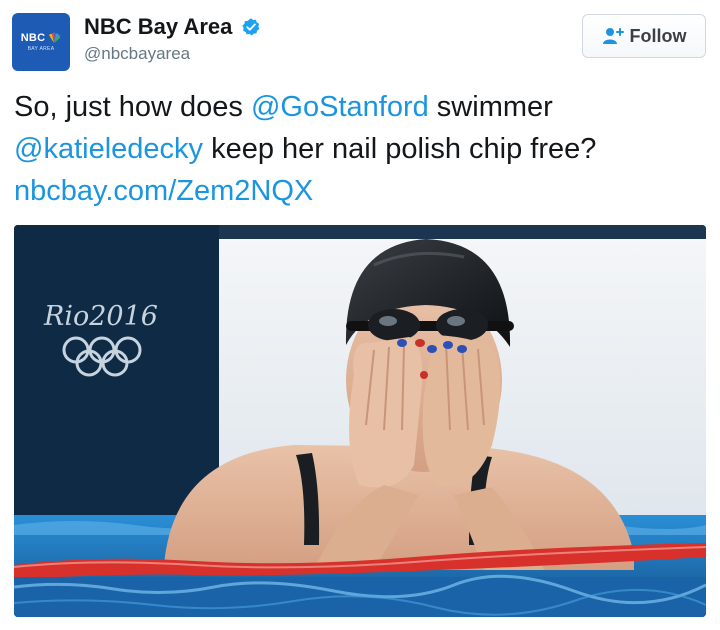  Describe the element at coordinates (613, 36) in the screenshot. I see `add-user-icon` at that location.